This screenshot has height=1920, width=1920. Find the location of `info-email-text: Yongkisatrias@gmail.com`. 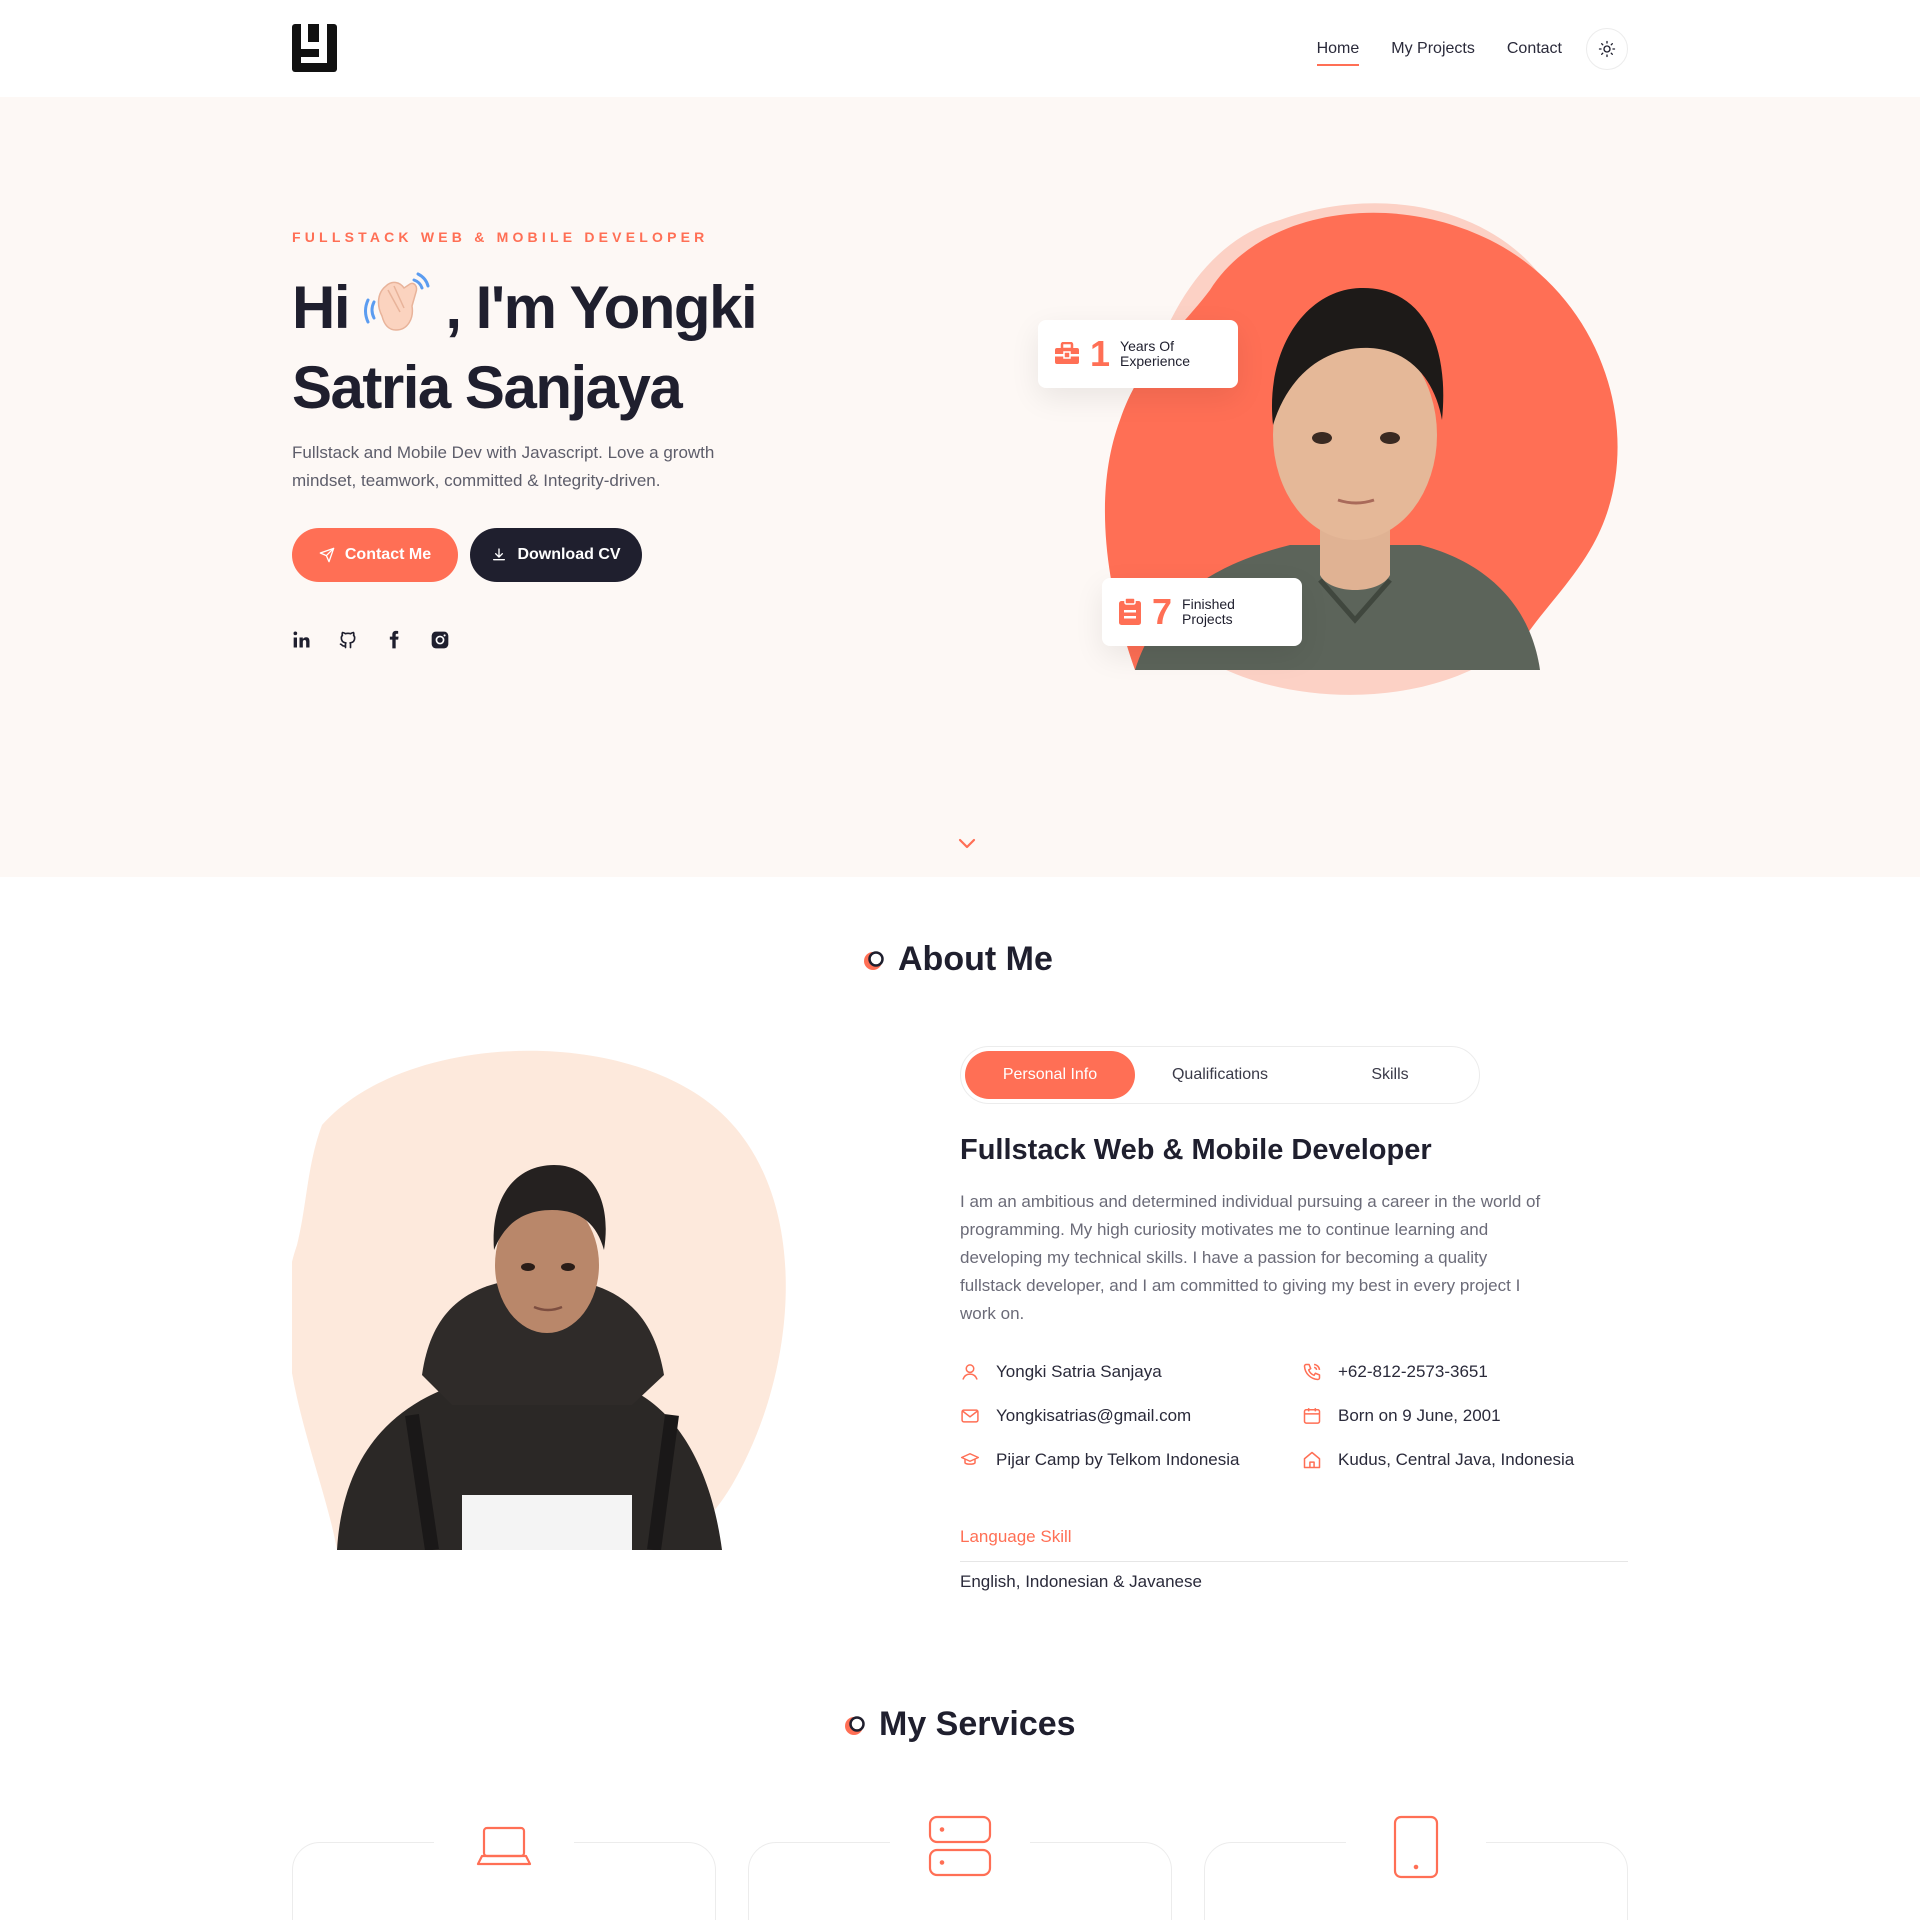

info-email-text: Yongkisatrias@gmail.com is located at coordinates (1094, 1415).